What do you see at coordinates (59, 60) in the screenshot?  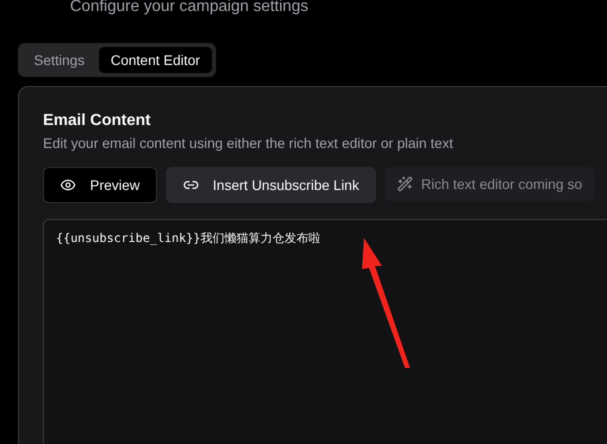 I see `tab: Settings` at bounding box center [59, 60].